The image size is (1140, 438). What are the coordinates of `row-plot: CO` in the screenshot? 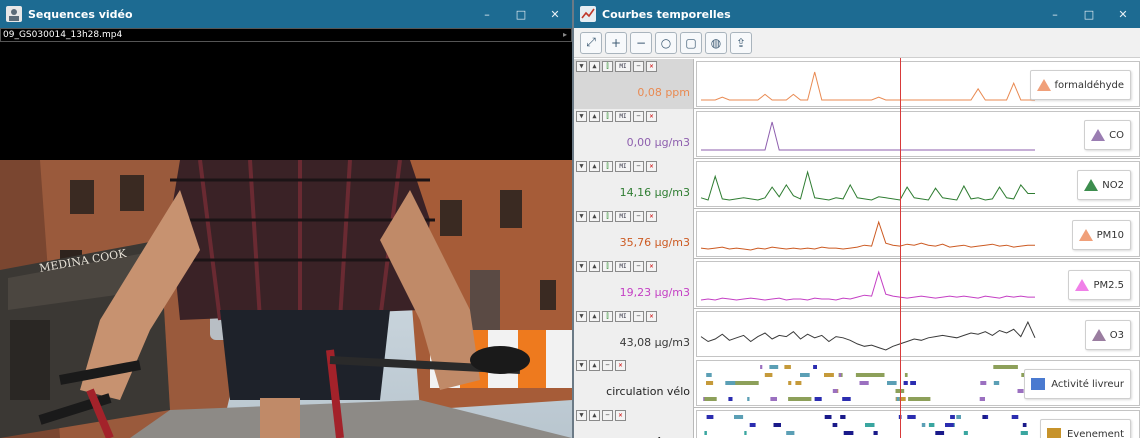 It's located at (918, 134).